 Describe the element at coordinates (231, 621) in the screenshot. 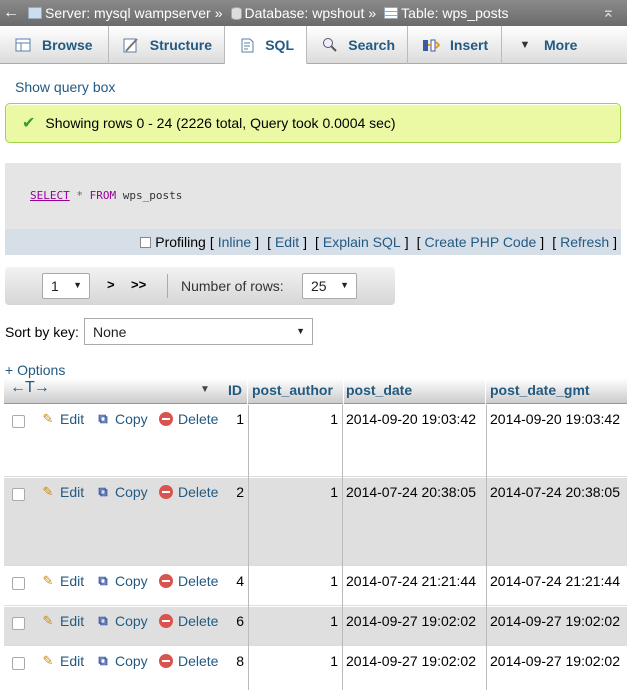

I see `cell-id: 6` at that location.